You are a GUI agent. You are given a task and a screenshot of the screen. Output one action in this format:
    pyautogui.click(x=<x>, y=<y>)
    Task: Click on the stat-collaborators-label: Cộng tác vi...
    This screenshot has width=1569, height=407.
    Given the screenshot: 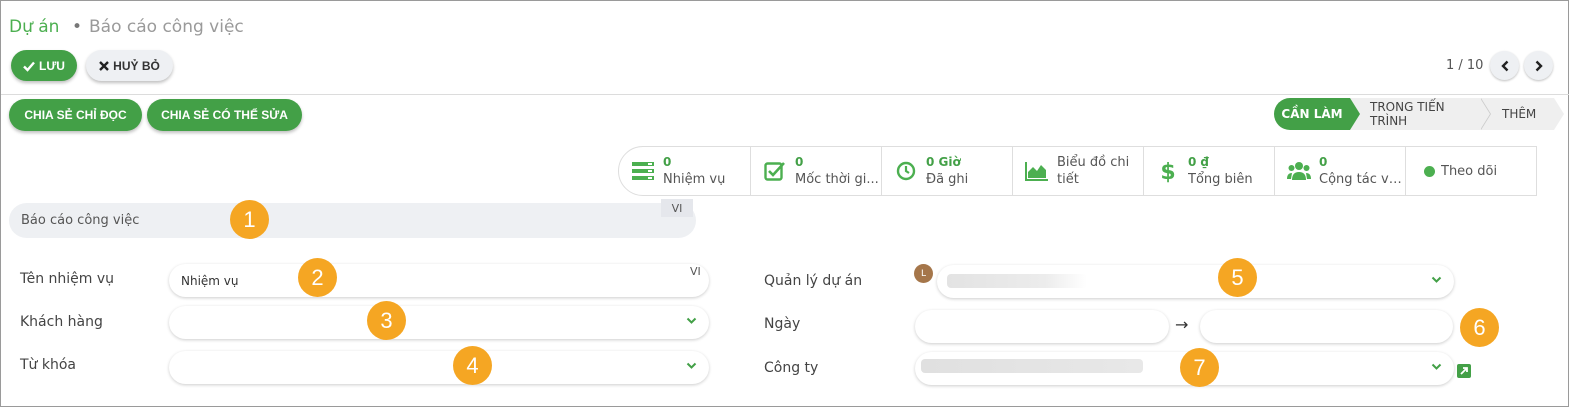 What is the action you would take?
    pyautogui.click(x=1361, y=179)
    